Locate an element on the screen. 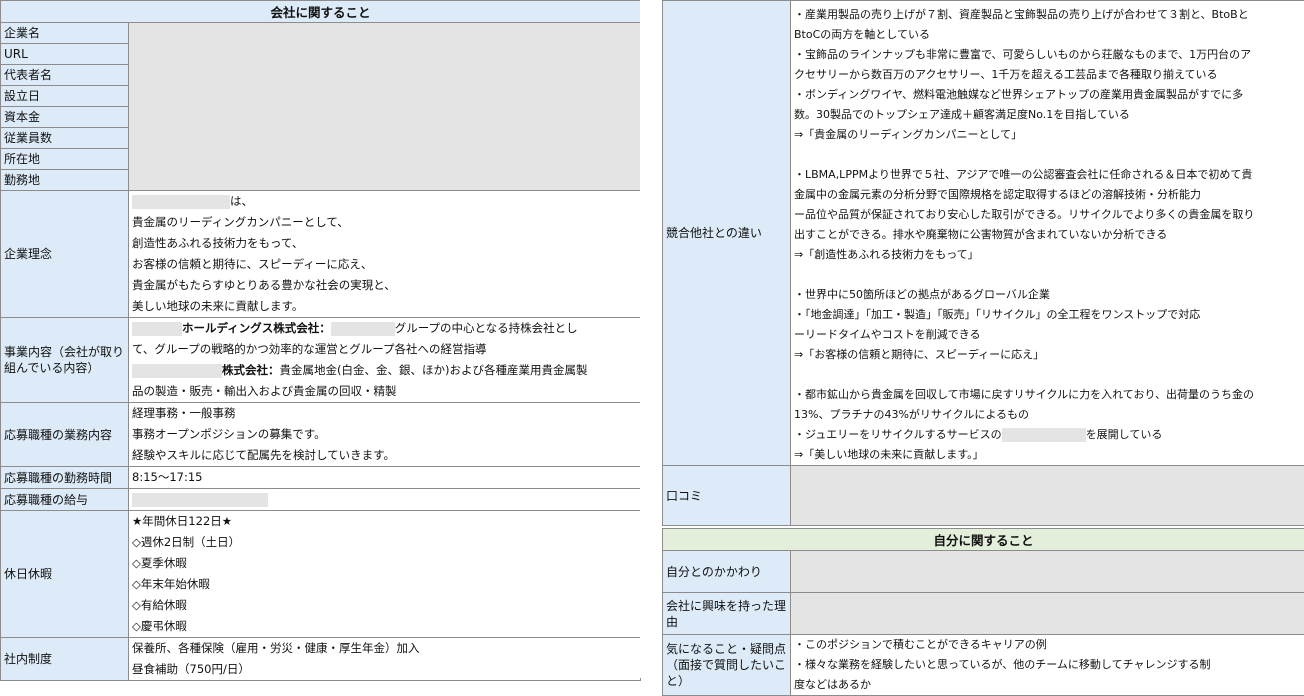 The image size is (1304, 696). comp-line-15: ・「地金調達」「加工・製造」「販売」「リサイクル」の全工程をワンストップで対応 is located at coordinates (1047, 315).